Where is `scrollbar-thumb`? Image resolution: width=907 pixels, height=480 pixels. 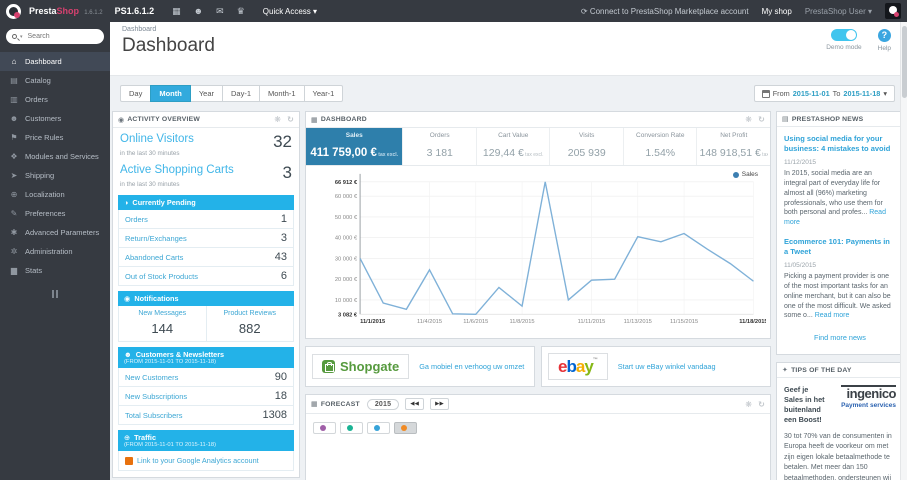
scrollbar-thumb is located at coordinates (904, 62).